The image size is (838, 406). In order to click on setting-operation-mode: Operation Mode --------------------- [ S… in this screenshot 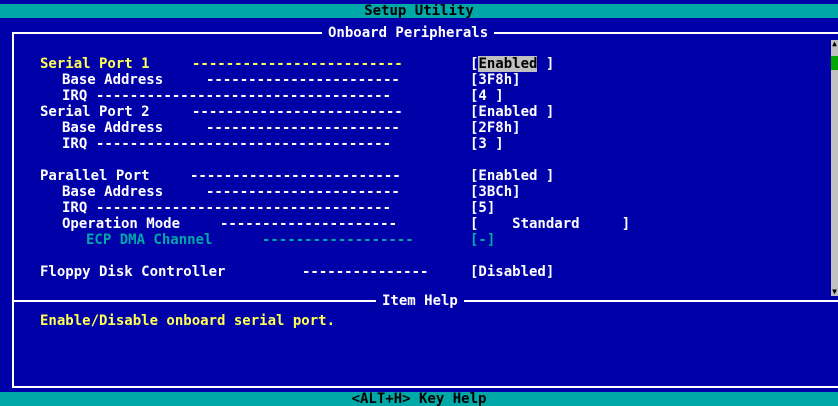, I will do `click(415, 224)`.